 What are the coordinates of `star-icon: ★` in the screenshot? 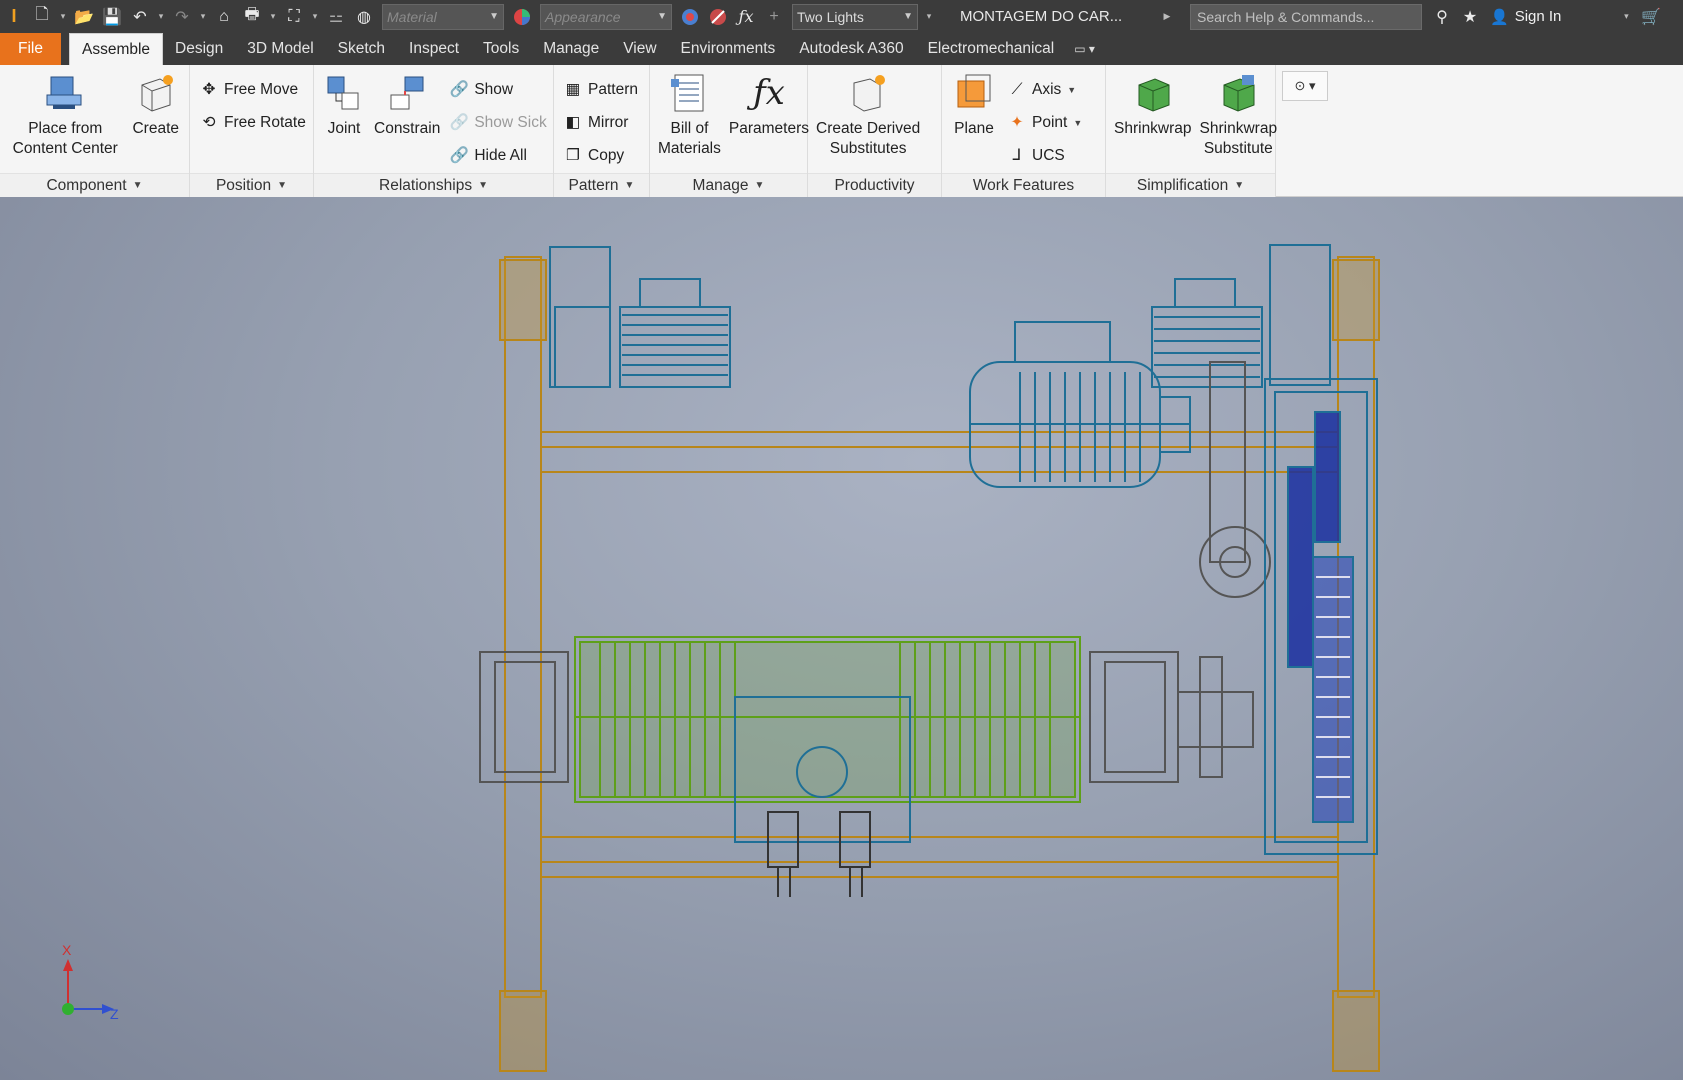 It's located at (1470, 17).